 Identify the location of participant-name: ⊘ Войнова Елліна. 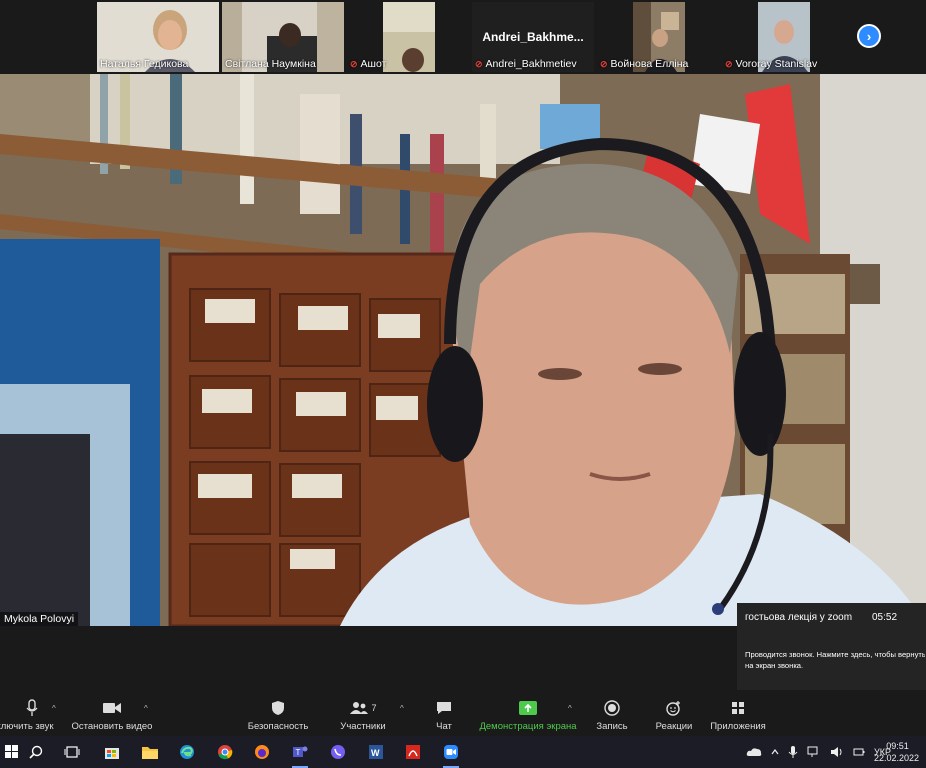
(644, 64).